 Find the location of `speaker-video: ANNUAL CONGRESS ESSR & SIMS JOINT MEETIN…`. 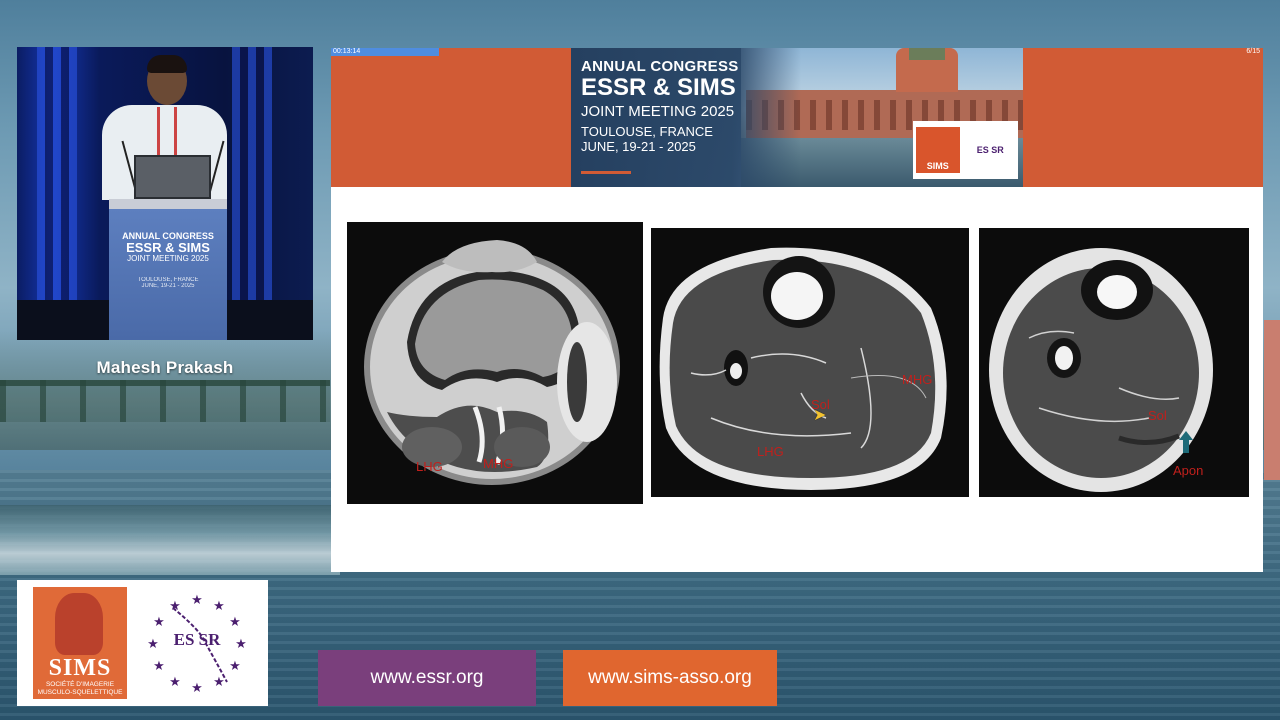

speaker-video: ANNUAL CONGRESS ESSR & SIMS JOINT MEETIN… is located at coordinates (165, 193).